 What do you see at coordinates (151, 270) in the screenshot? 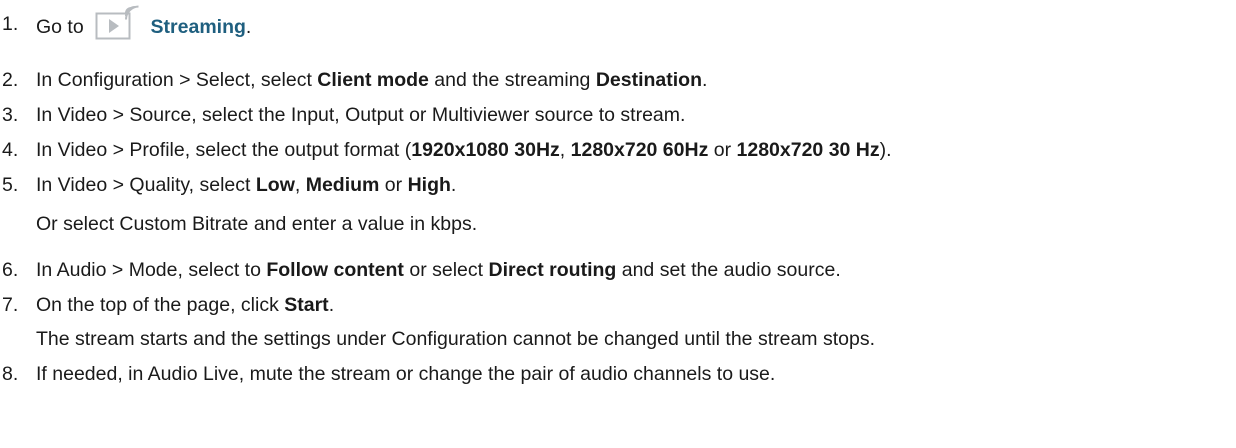
I see `step-text-part: In Audio > Mode, select to` at bounding box center [151, 270].